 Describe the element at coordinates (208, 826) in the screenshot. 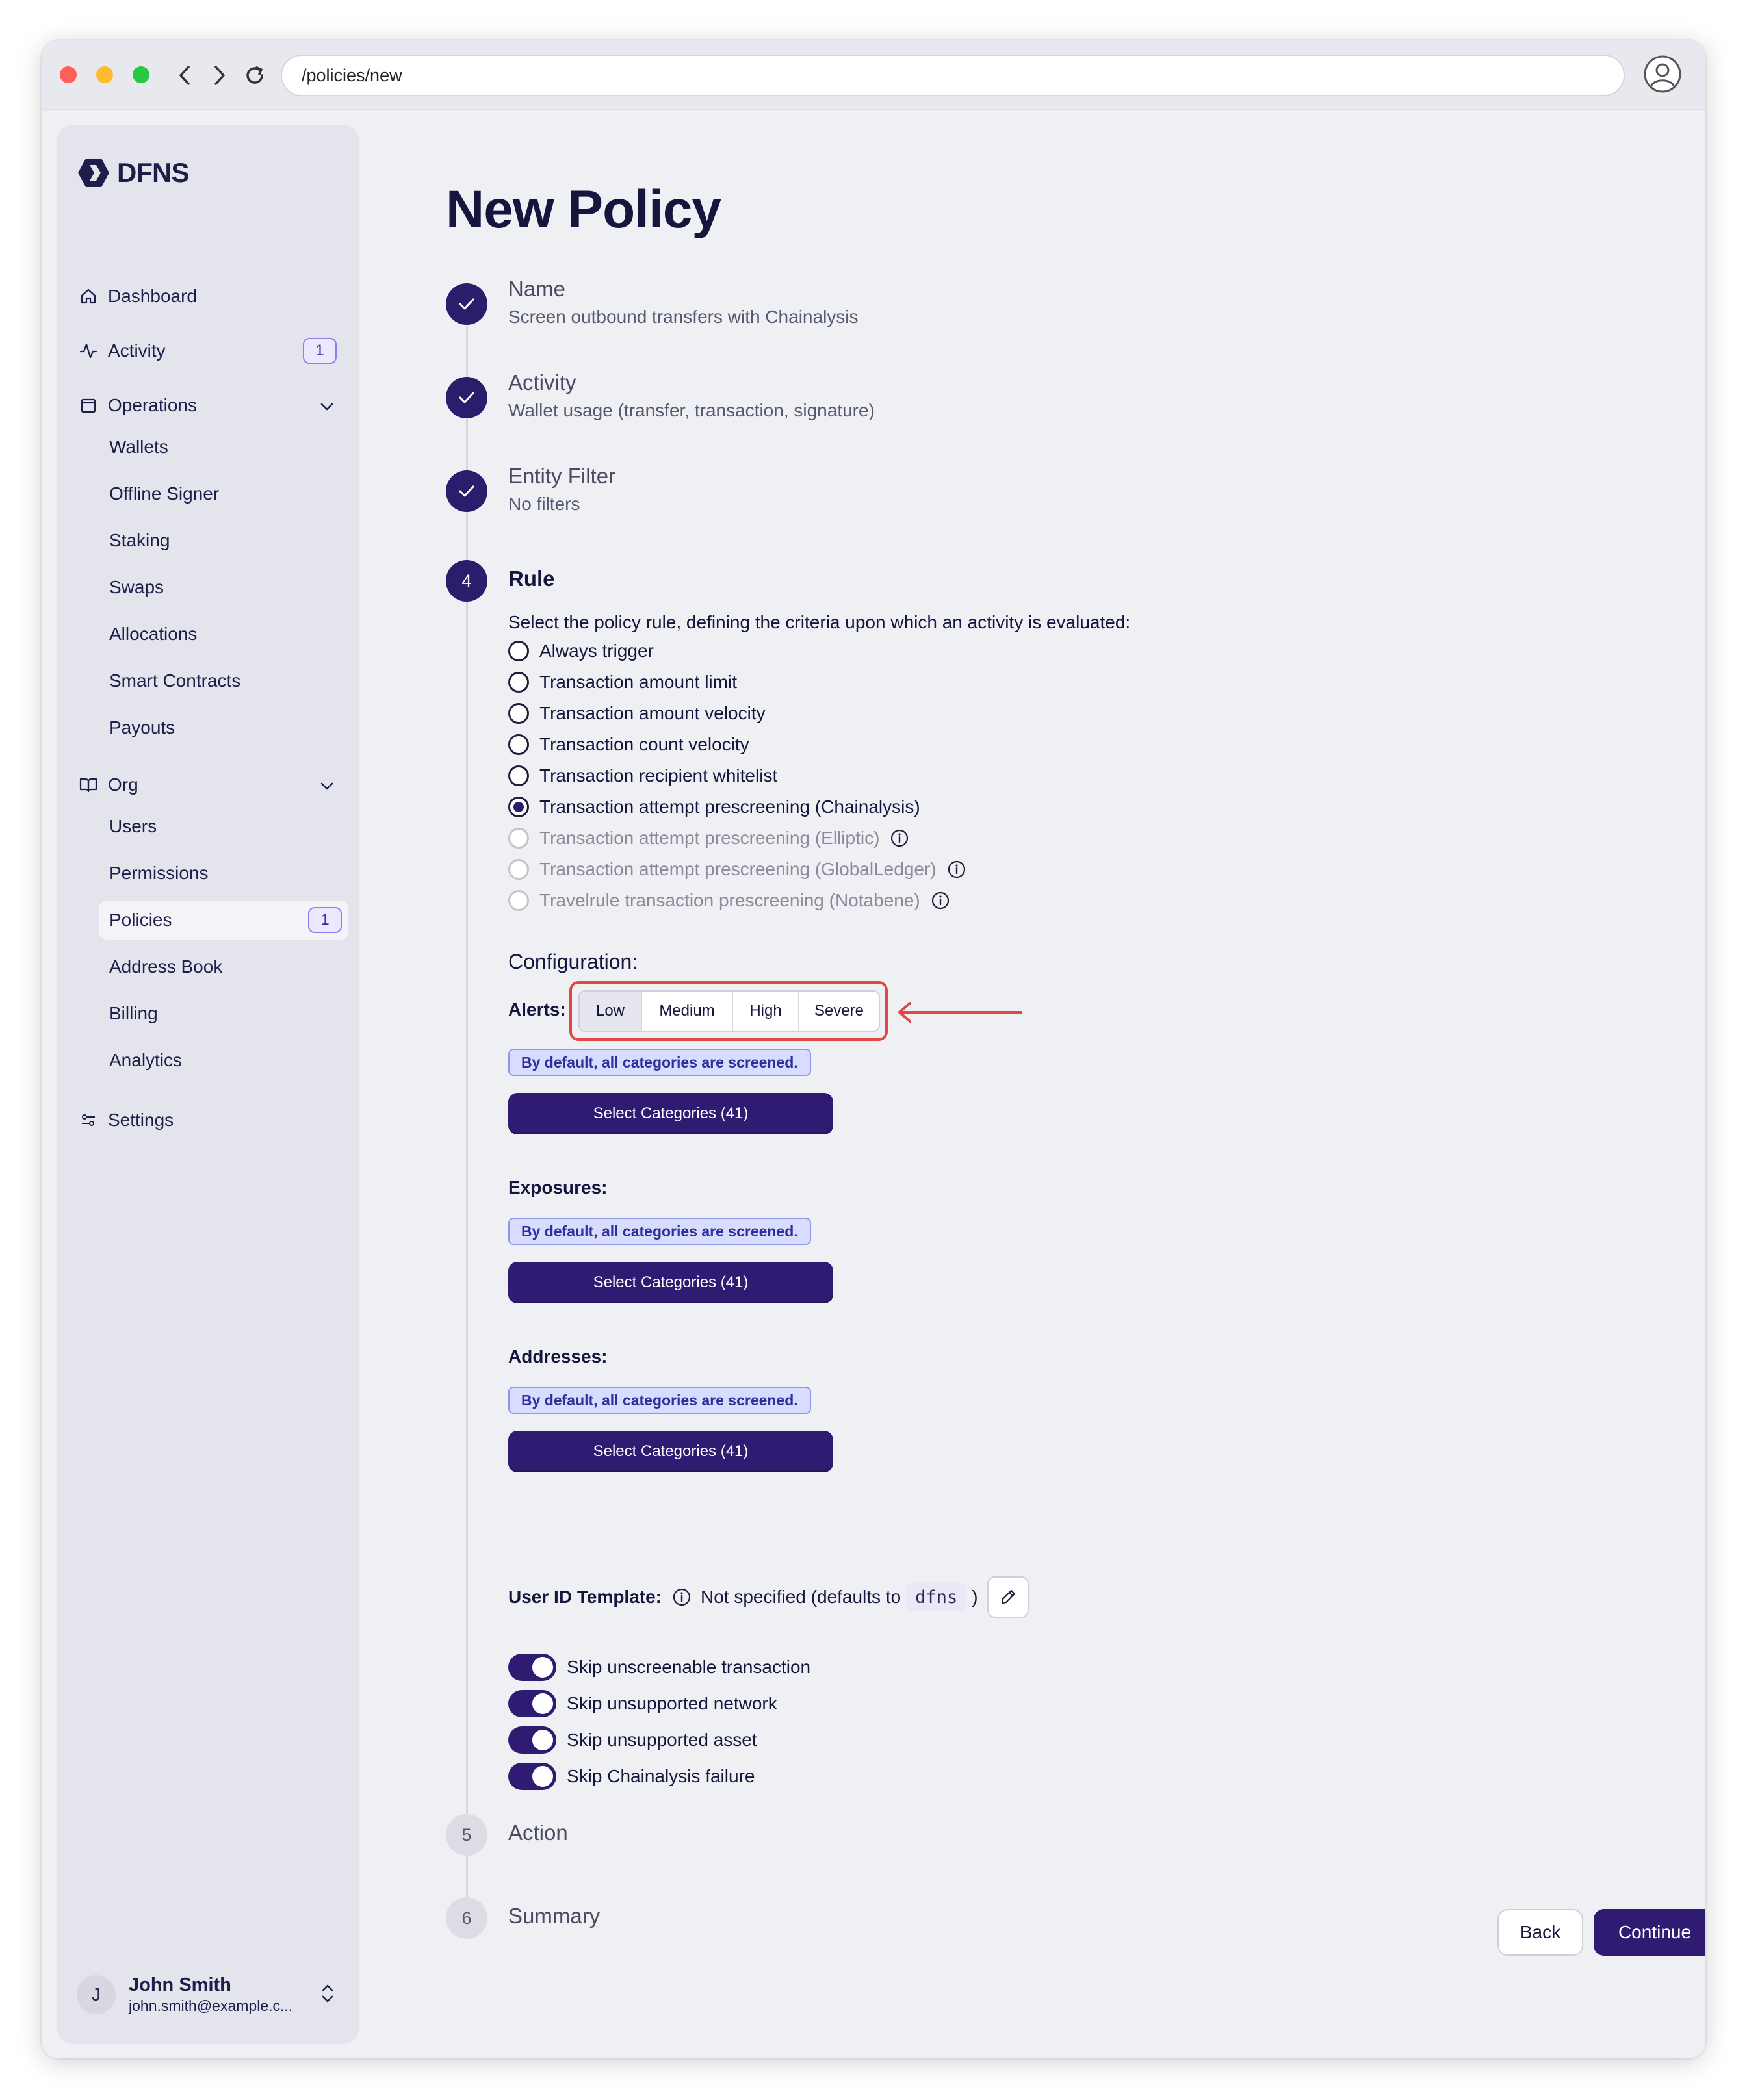

I see `sidebar-item-users: Users` at that location.